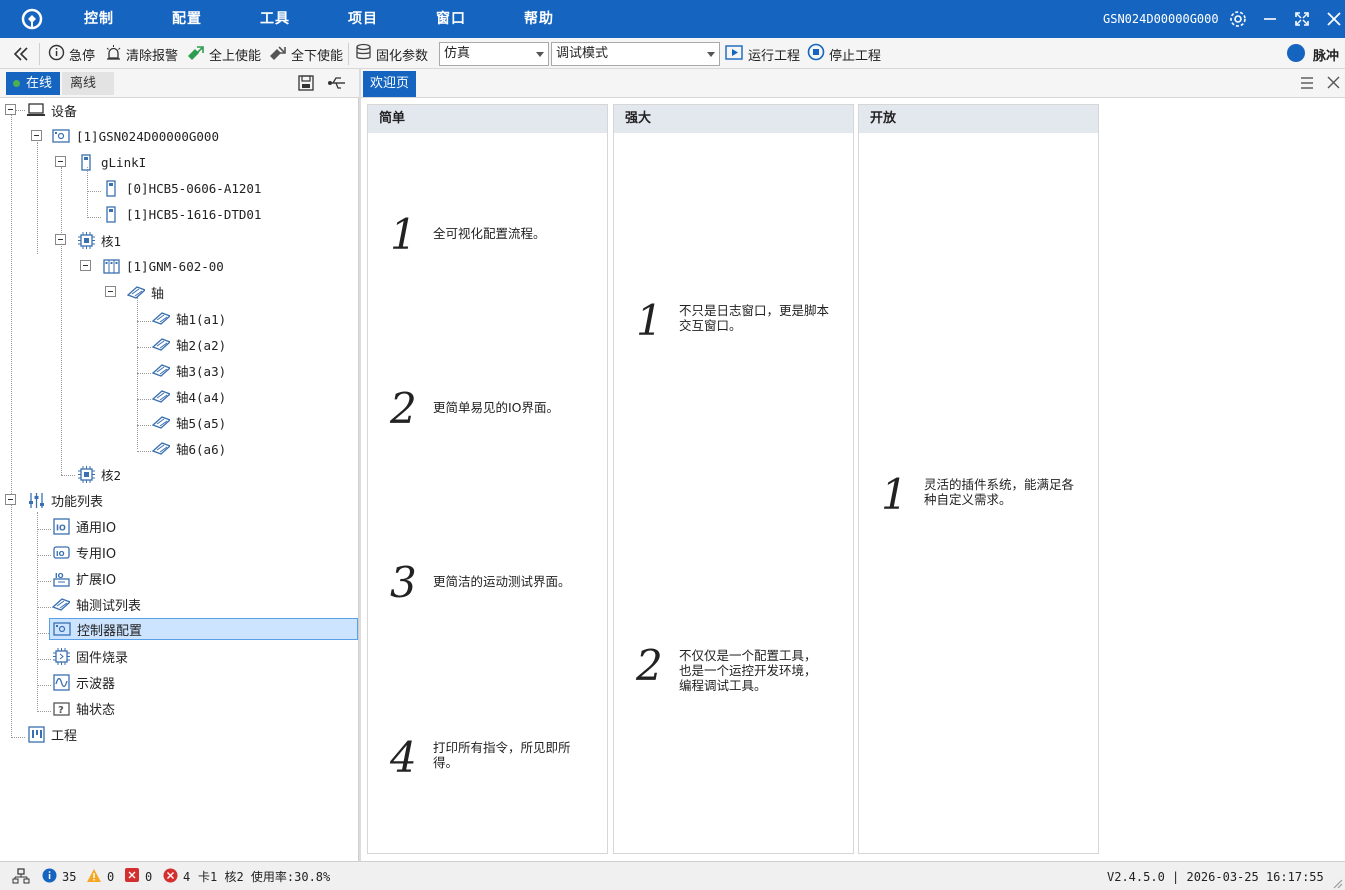 The width and height of the screenshot is (1345, 890). I want to click on settings-gear-icon, so click(1238, 19).